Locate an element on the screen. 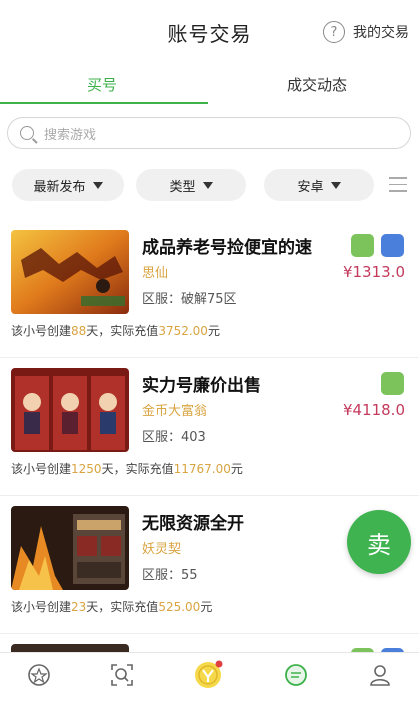 Image resolution: width=419 pixels, height=702 pixels. tab-bar: 买号 成交动态 is located at coordinates (209, 84).